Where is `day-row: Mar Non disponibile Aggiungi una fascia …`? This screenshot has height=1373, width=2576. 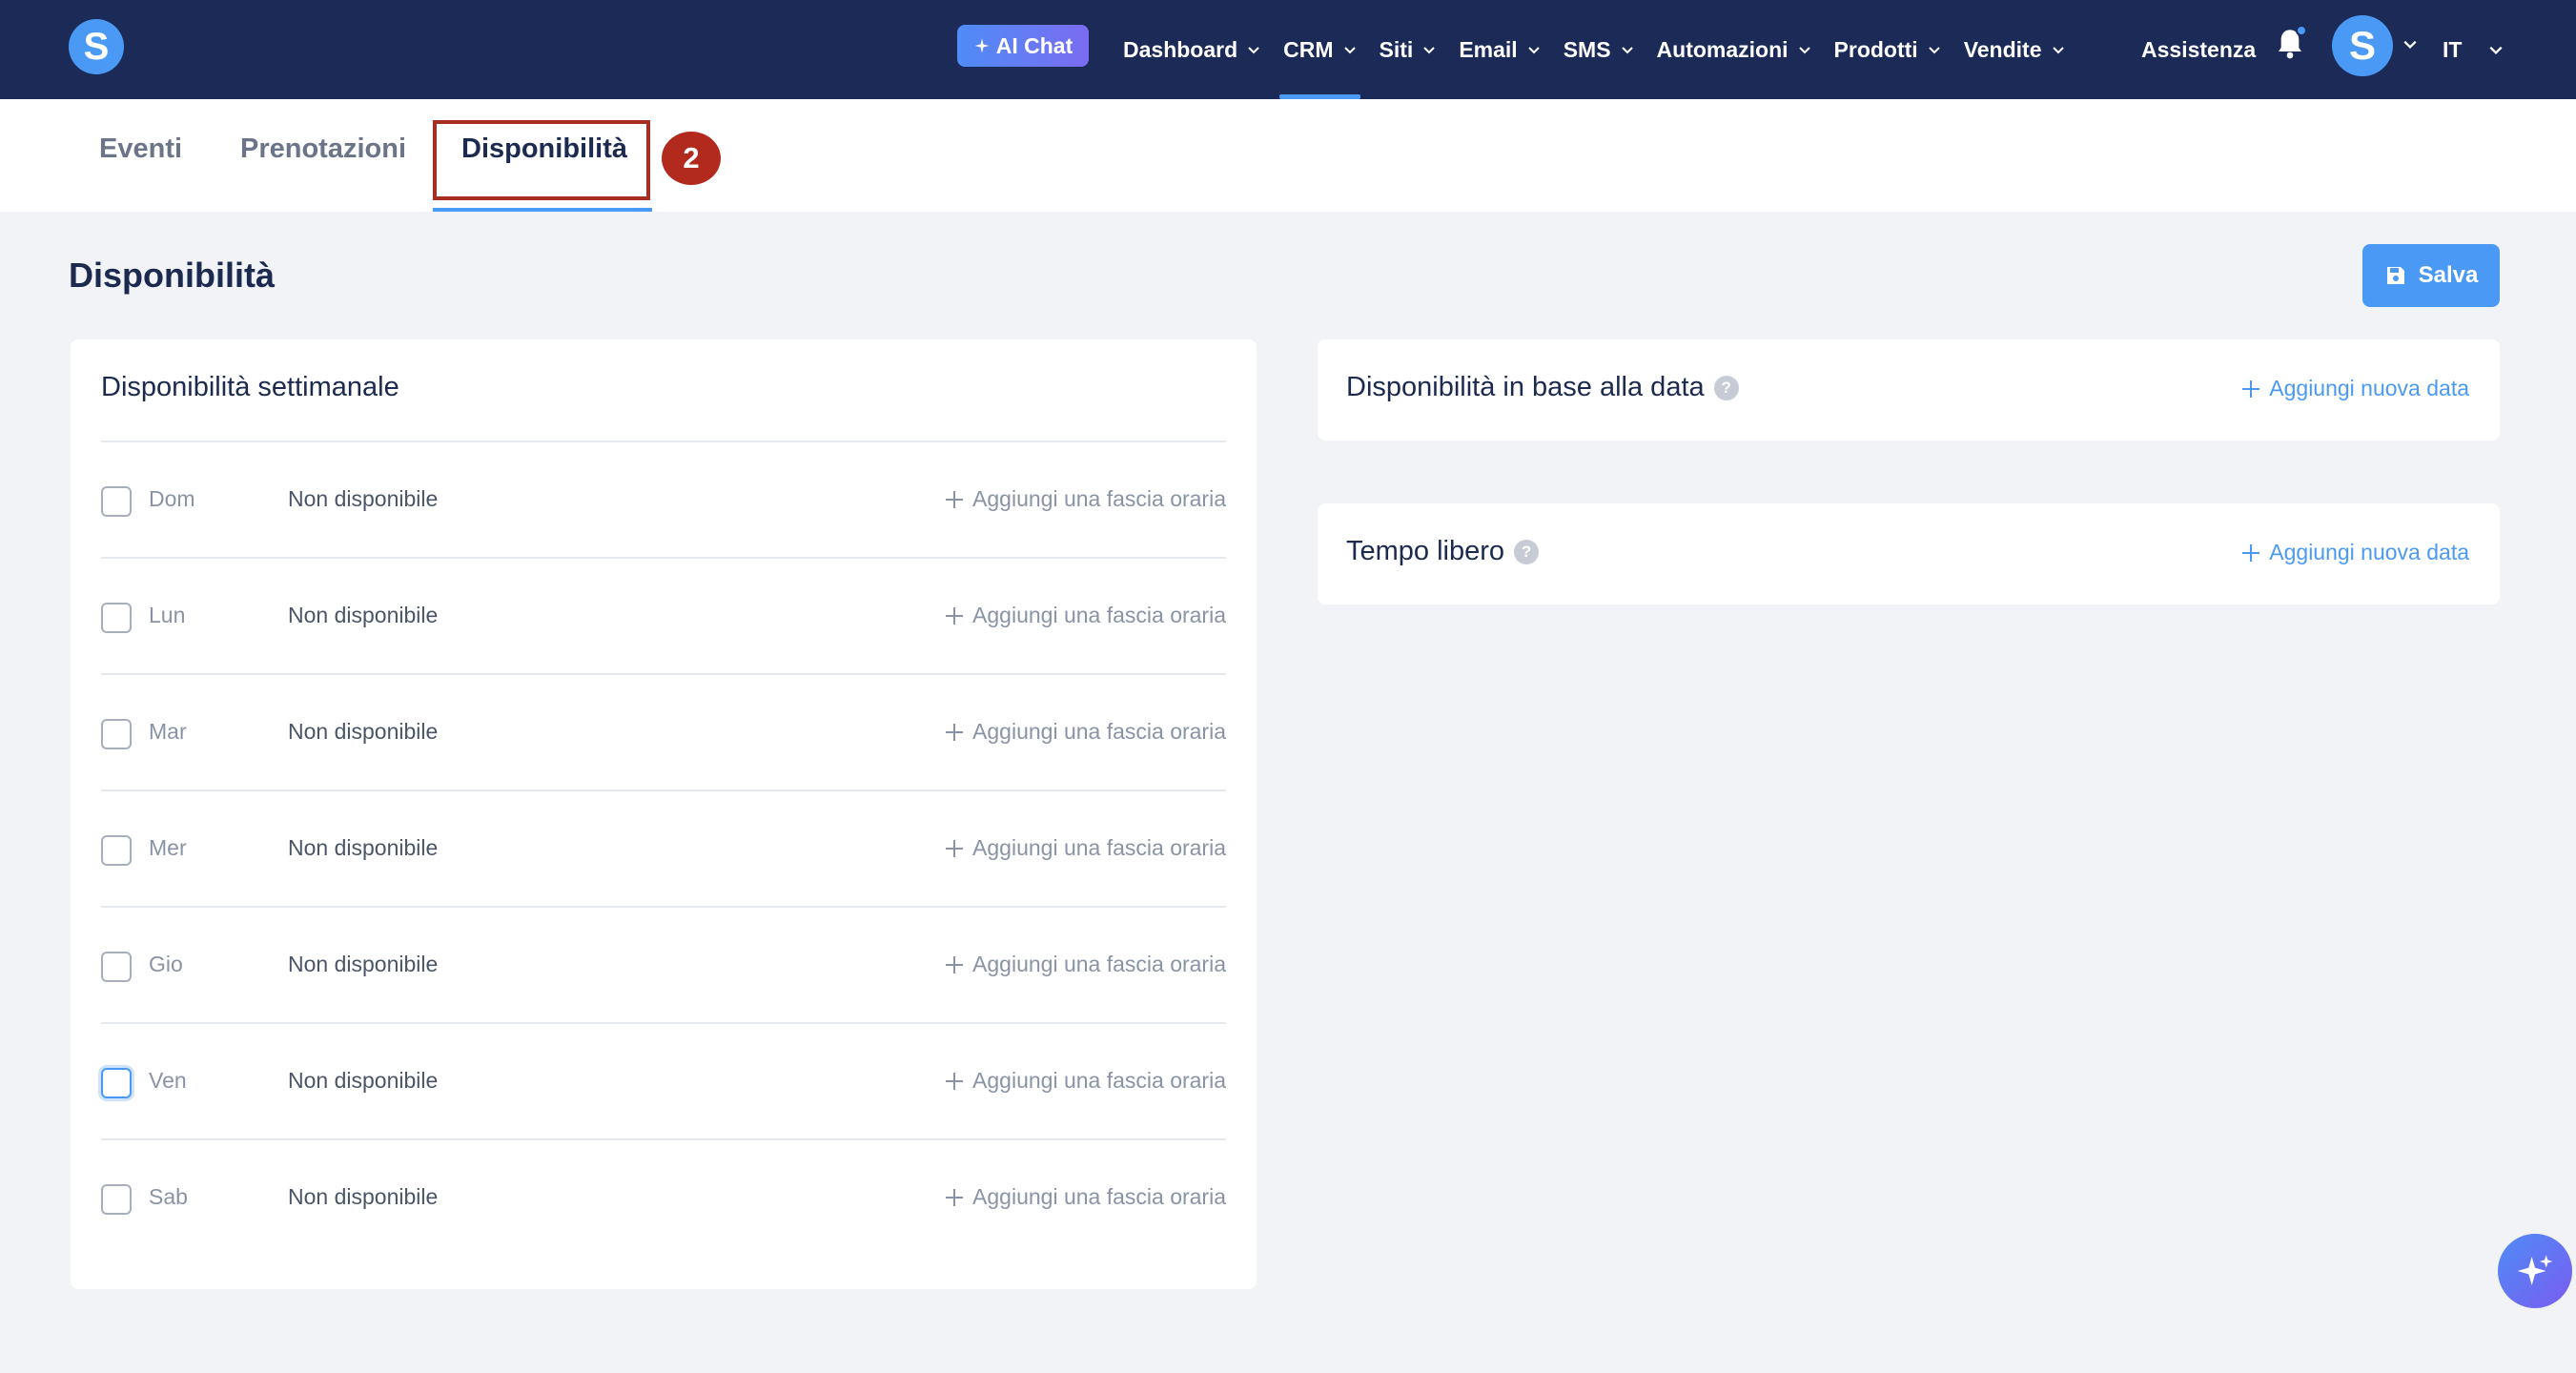
day-row: Mar Non disponibile Aggiungi una fascia … is located at coordinates (663, 733).